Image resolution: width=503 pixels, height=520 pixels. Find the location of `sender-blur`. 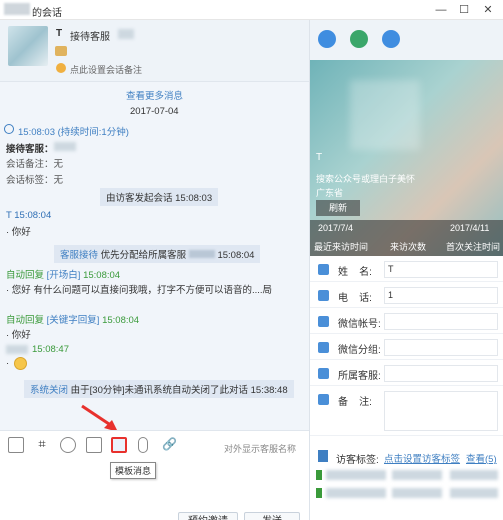

sender-blur is located at coordinates (17, 349).